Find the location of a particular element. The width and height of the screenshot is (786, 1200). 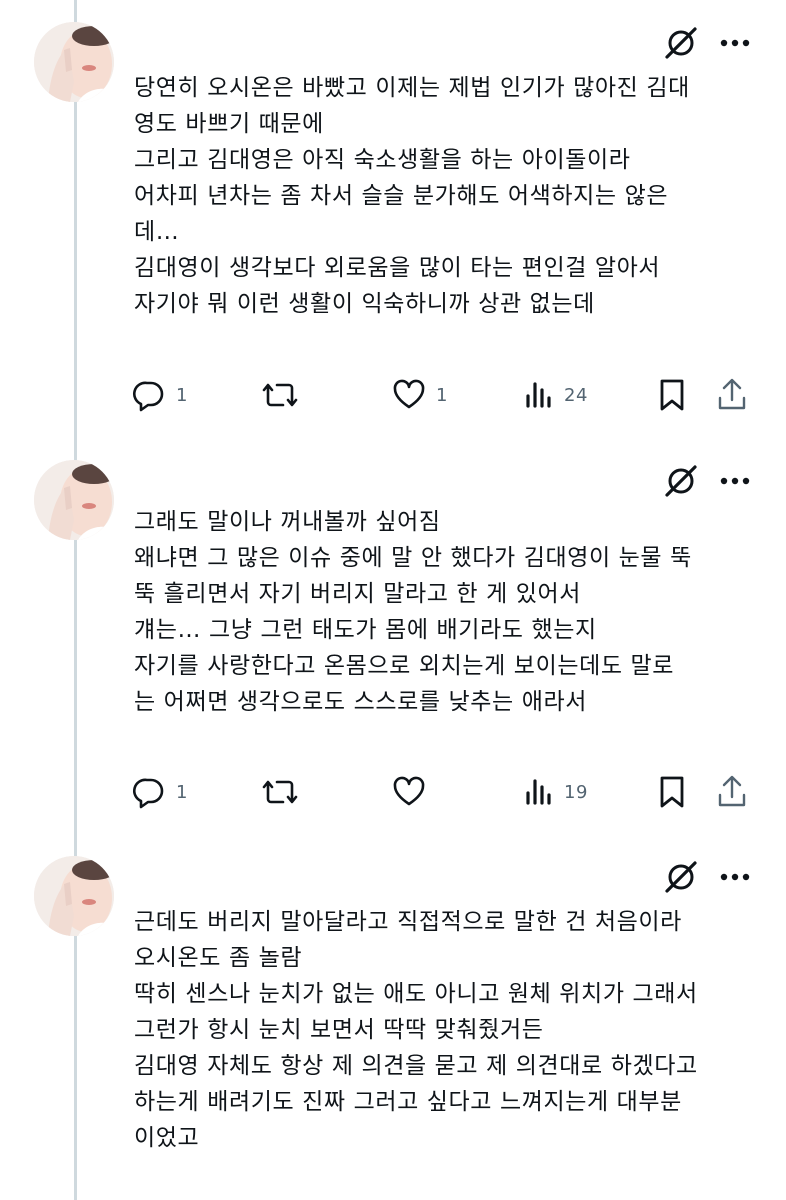

post-text-line: 그리고 김대영은 아직 숙소생활을 하는 아이돌이라 is located at coordinates (382, 160).